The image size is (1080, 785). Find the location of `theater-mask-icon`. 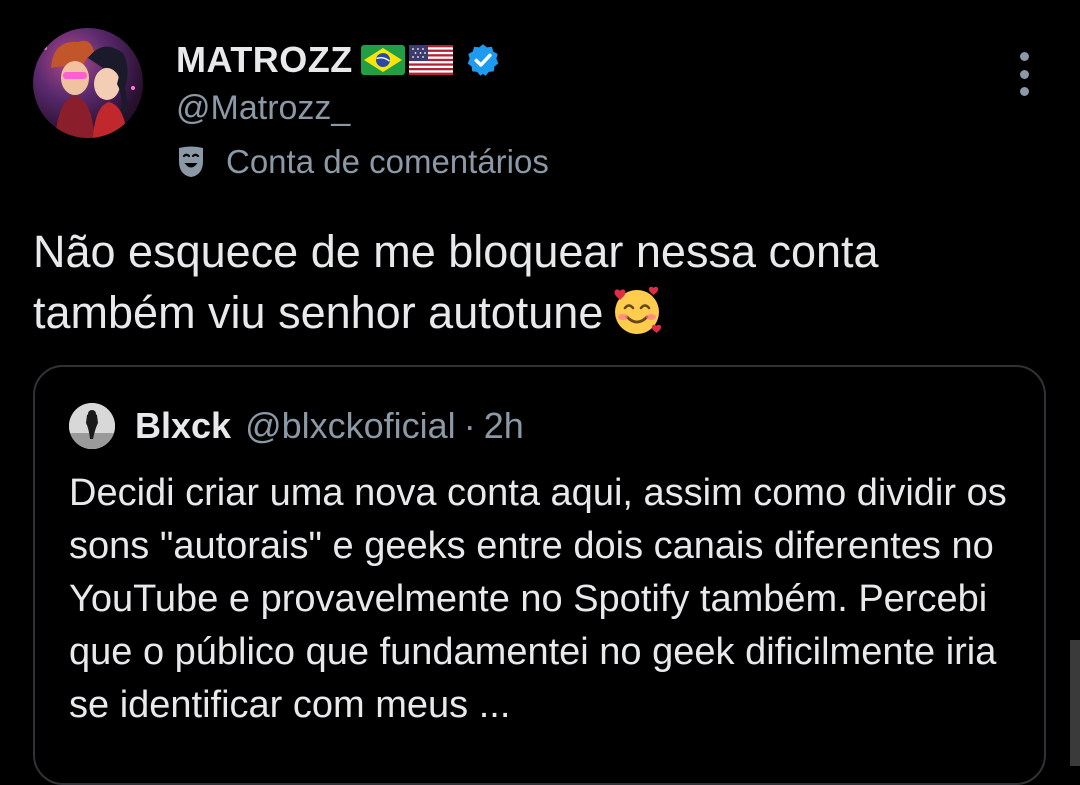

theater-mask-icon is located at coordinates (191, 162).